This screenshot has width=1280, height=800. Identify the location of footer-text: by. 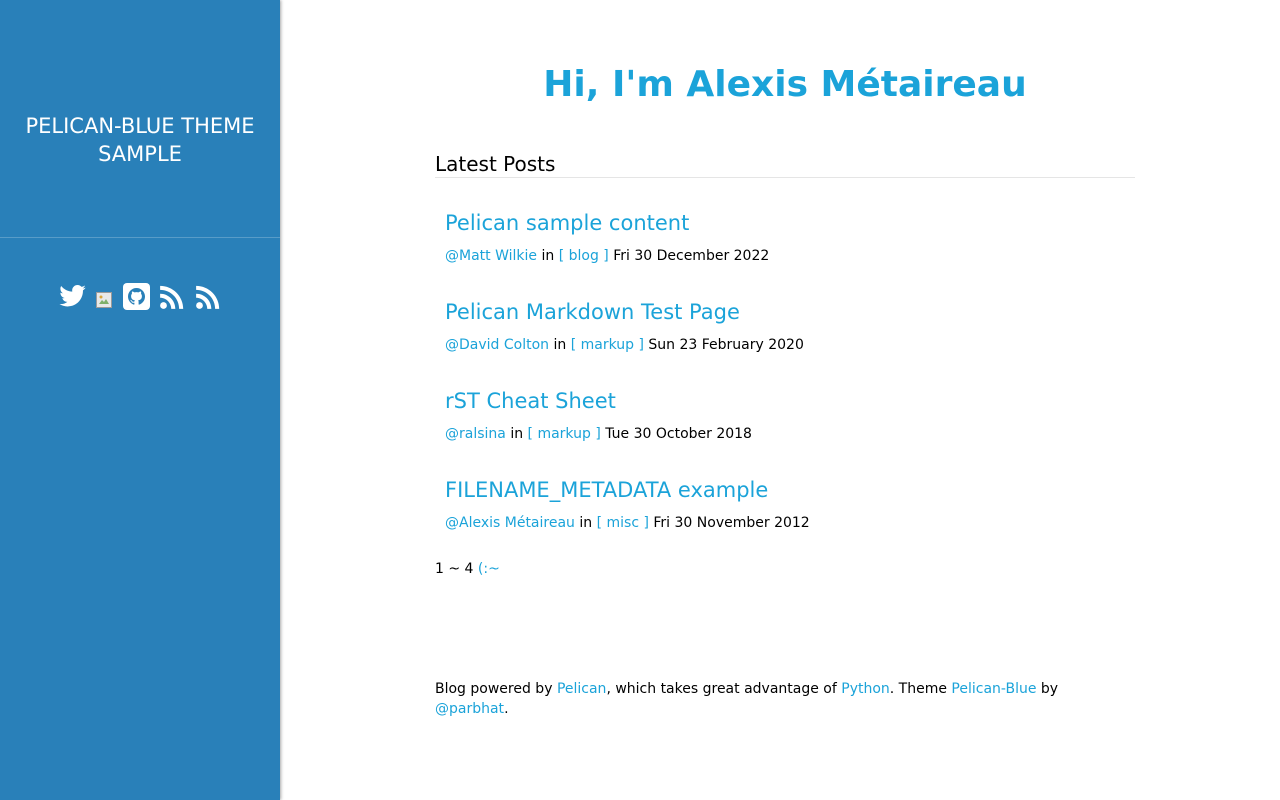
(1047, 689).